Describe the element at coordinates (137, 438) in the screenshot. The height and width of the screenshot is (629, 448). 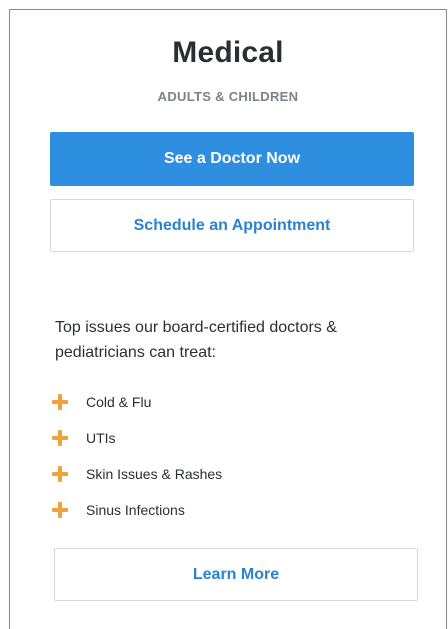
I see `list-item: UTIs` at that location.